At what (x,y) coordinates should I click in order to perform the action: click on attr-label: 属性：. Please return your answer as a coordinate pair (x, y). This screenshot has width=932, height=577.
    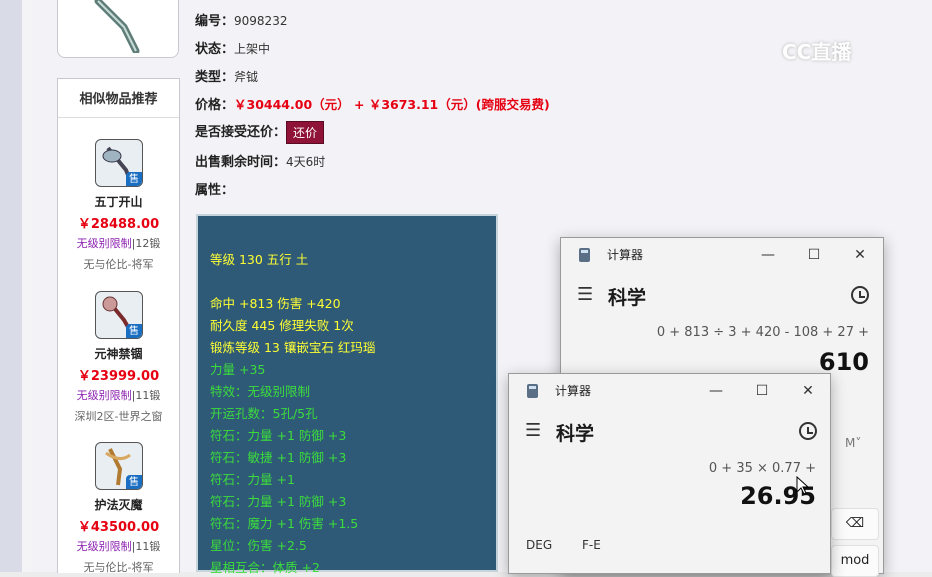
    Looking at the image, I should click on (215, 190).